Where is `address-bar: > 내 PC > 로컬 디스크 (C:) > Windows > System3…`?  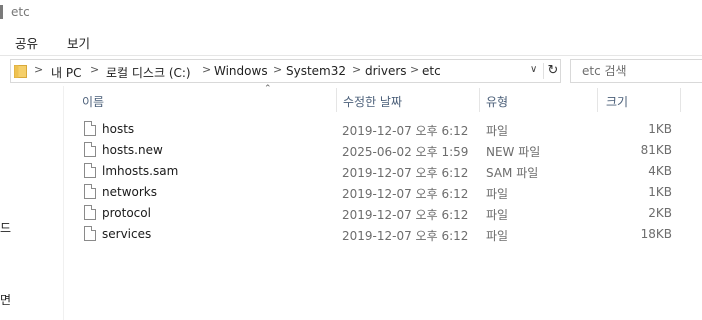 address-bar: > 내 PC > 로컬 디스크 (C:) > Windows > System3… is located at coordinates (285, 71).